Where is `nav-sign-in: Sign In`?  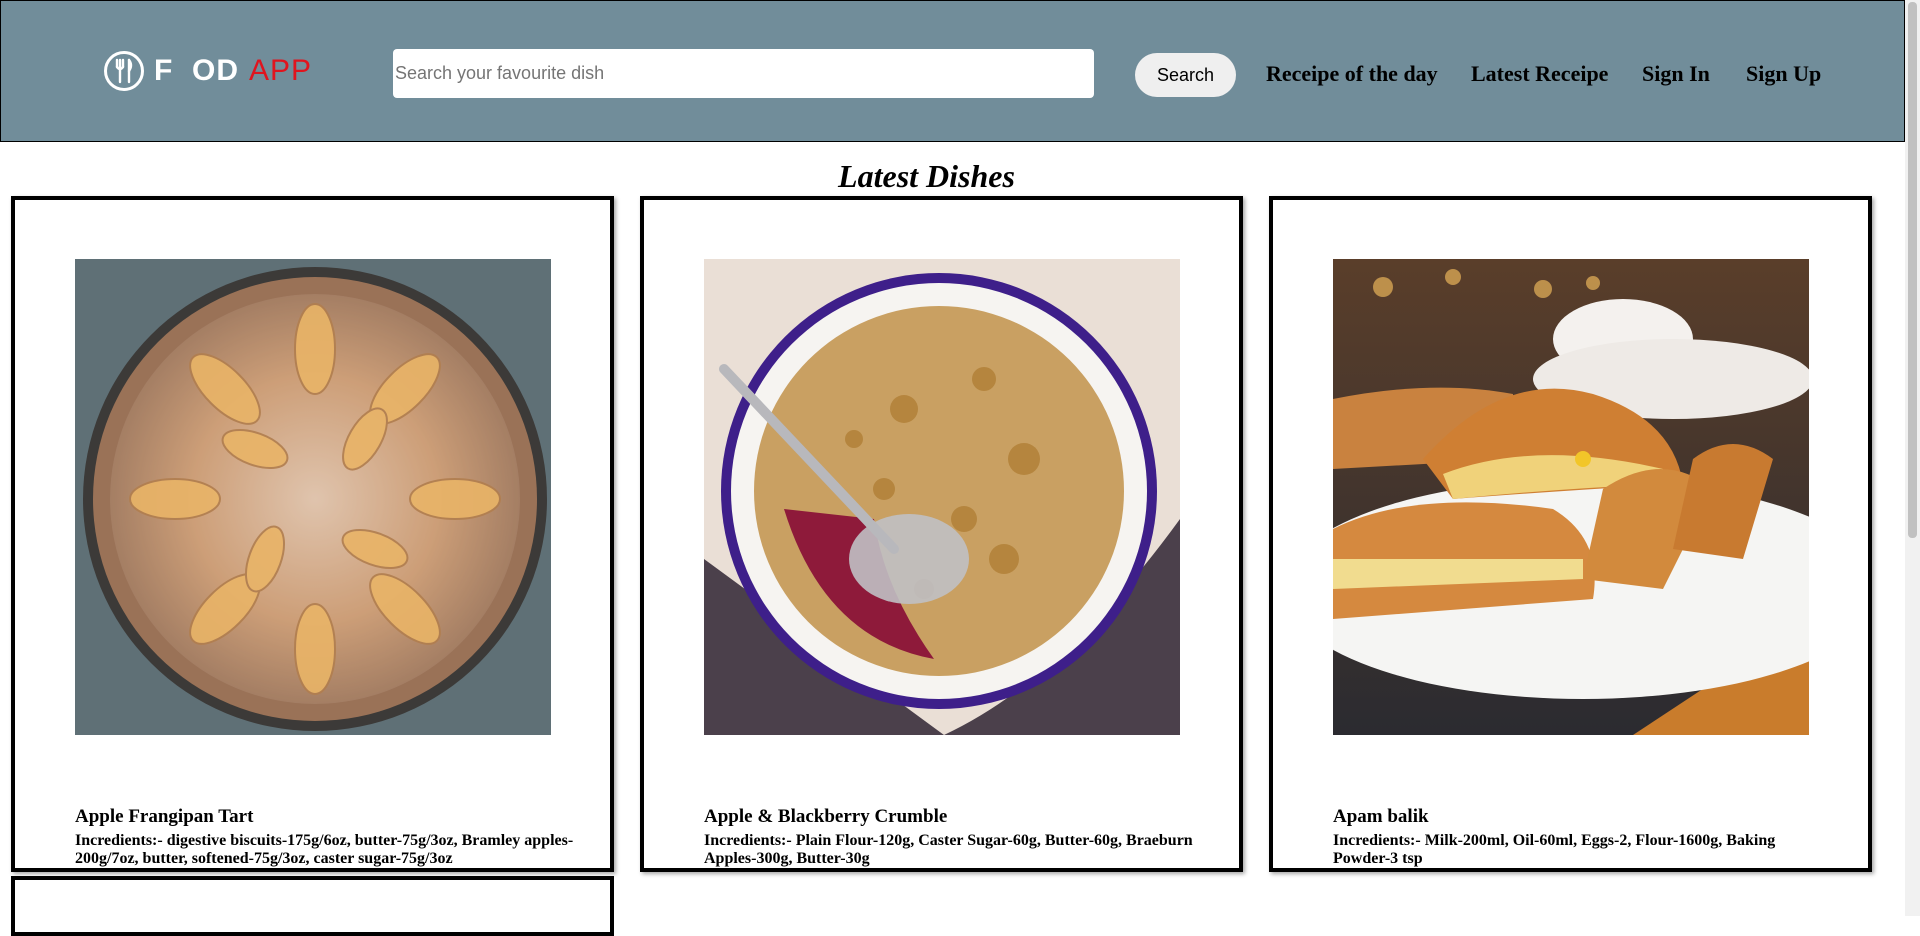 nav-sign-in: Sign In is located at coordinates (1676, 74).